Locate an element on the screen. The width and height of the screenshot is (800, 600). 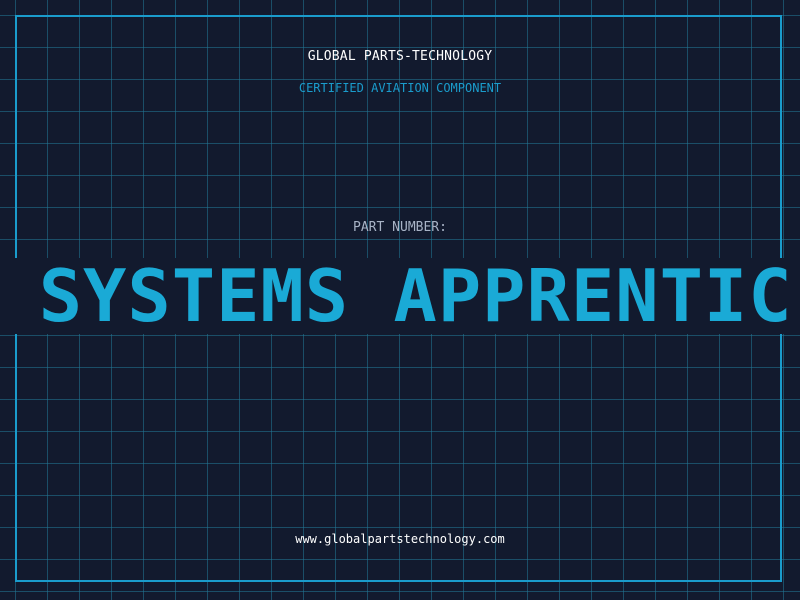
part-number-value: R SYSTEMS APPRENTIC is located at coordinates (396, 296).